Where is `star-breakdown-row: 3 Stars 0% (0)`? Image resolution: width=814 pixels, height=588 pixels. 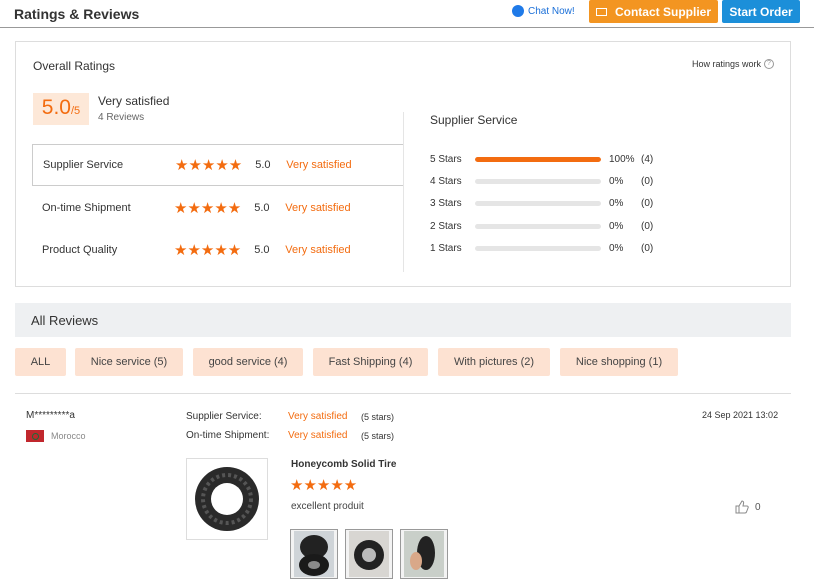 star-breakdown-row: 3 Stars 0% (0) is located at coordinates (550, 203).